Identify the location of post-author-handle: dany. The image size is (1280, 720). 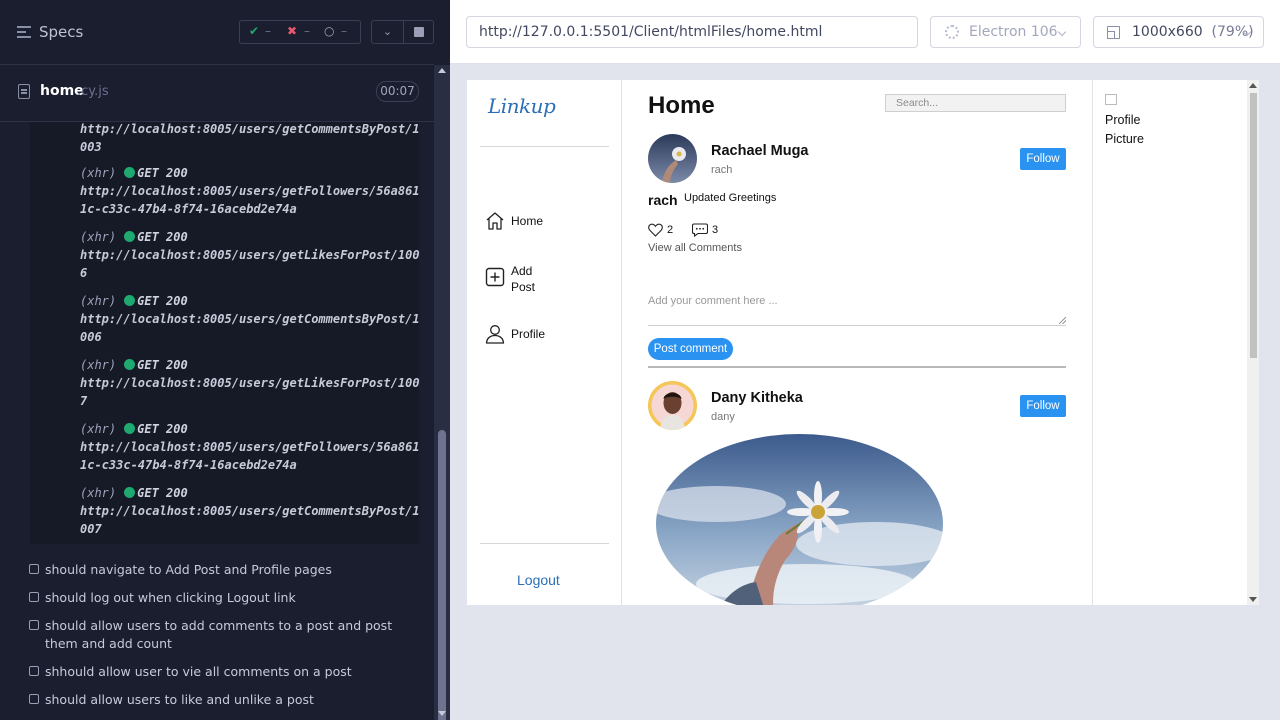
(723, 417).